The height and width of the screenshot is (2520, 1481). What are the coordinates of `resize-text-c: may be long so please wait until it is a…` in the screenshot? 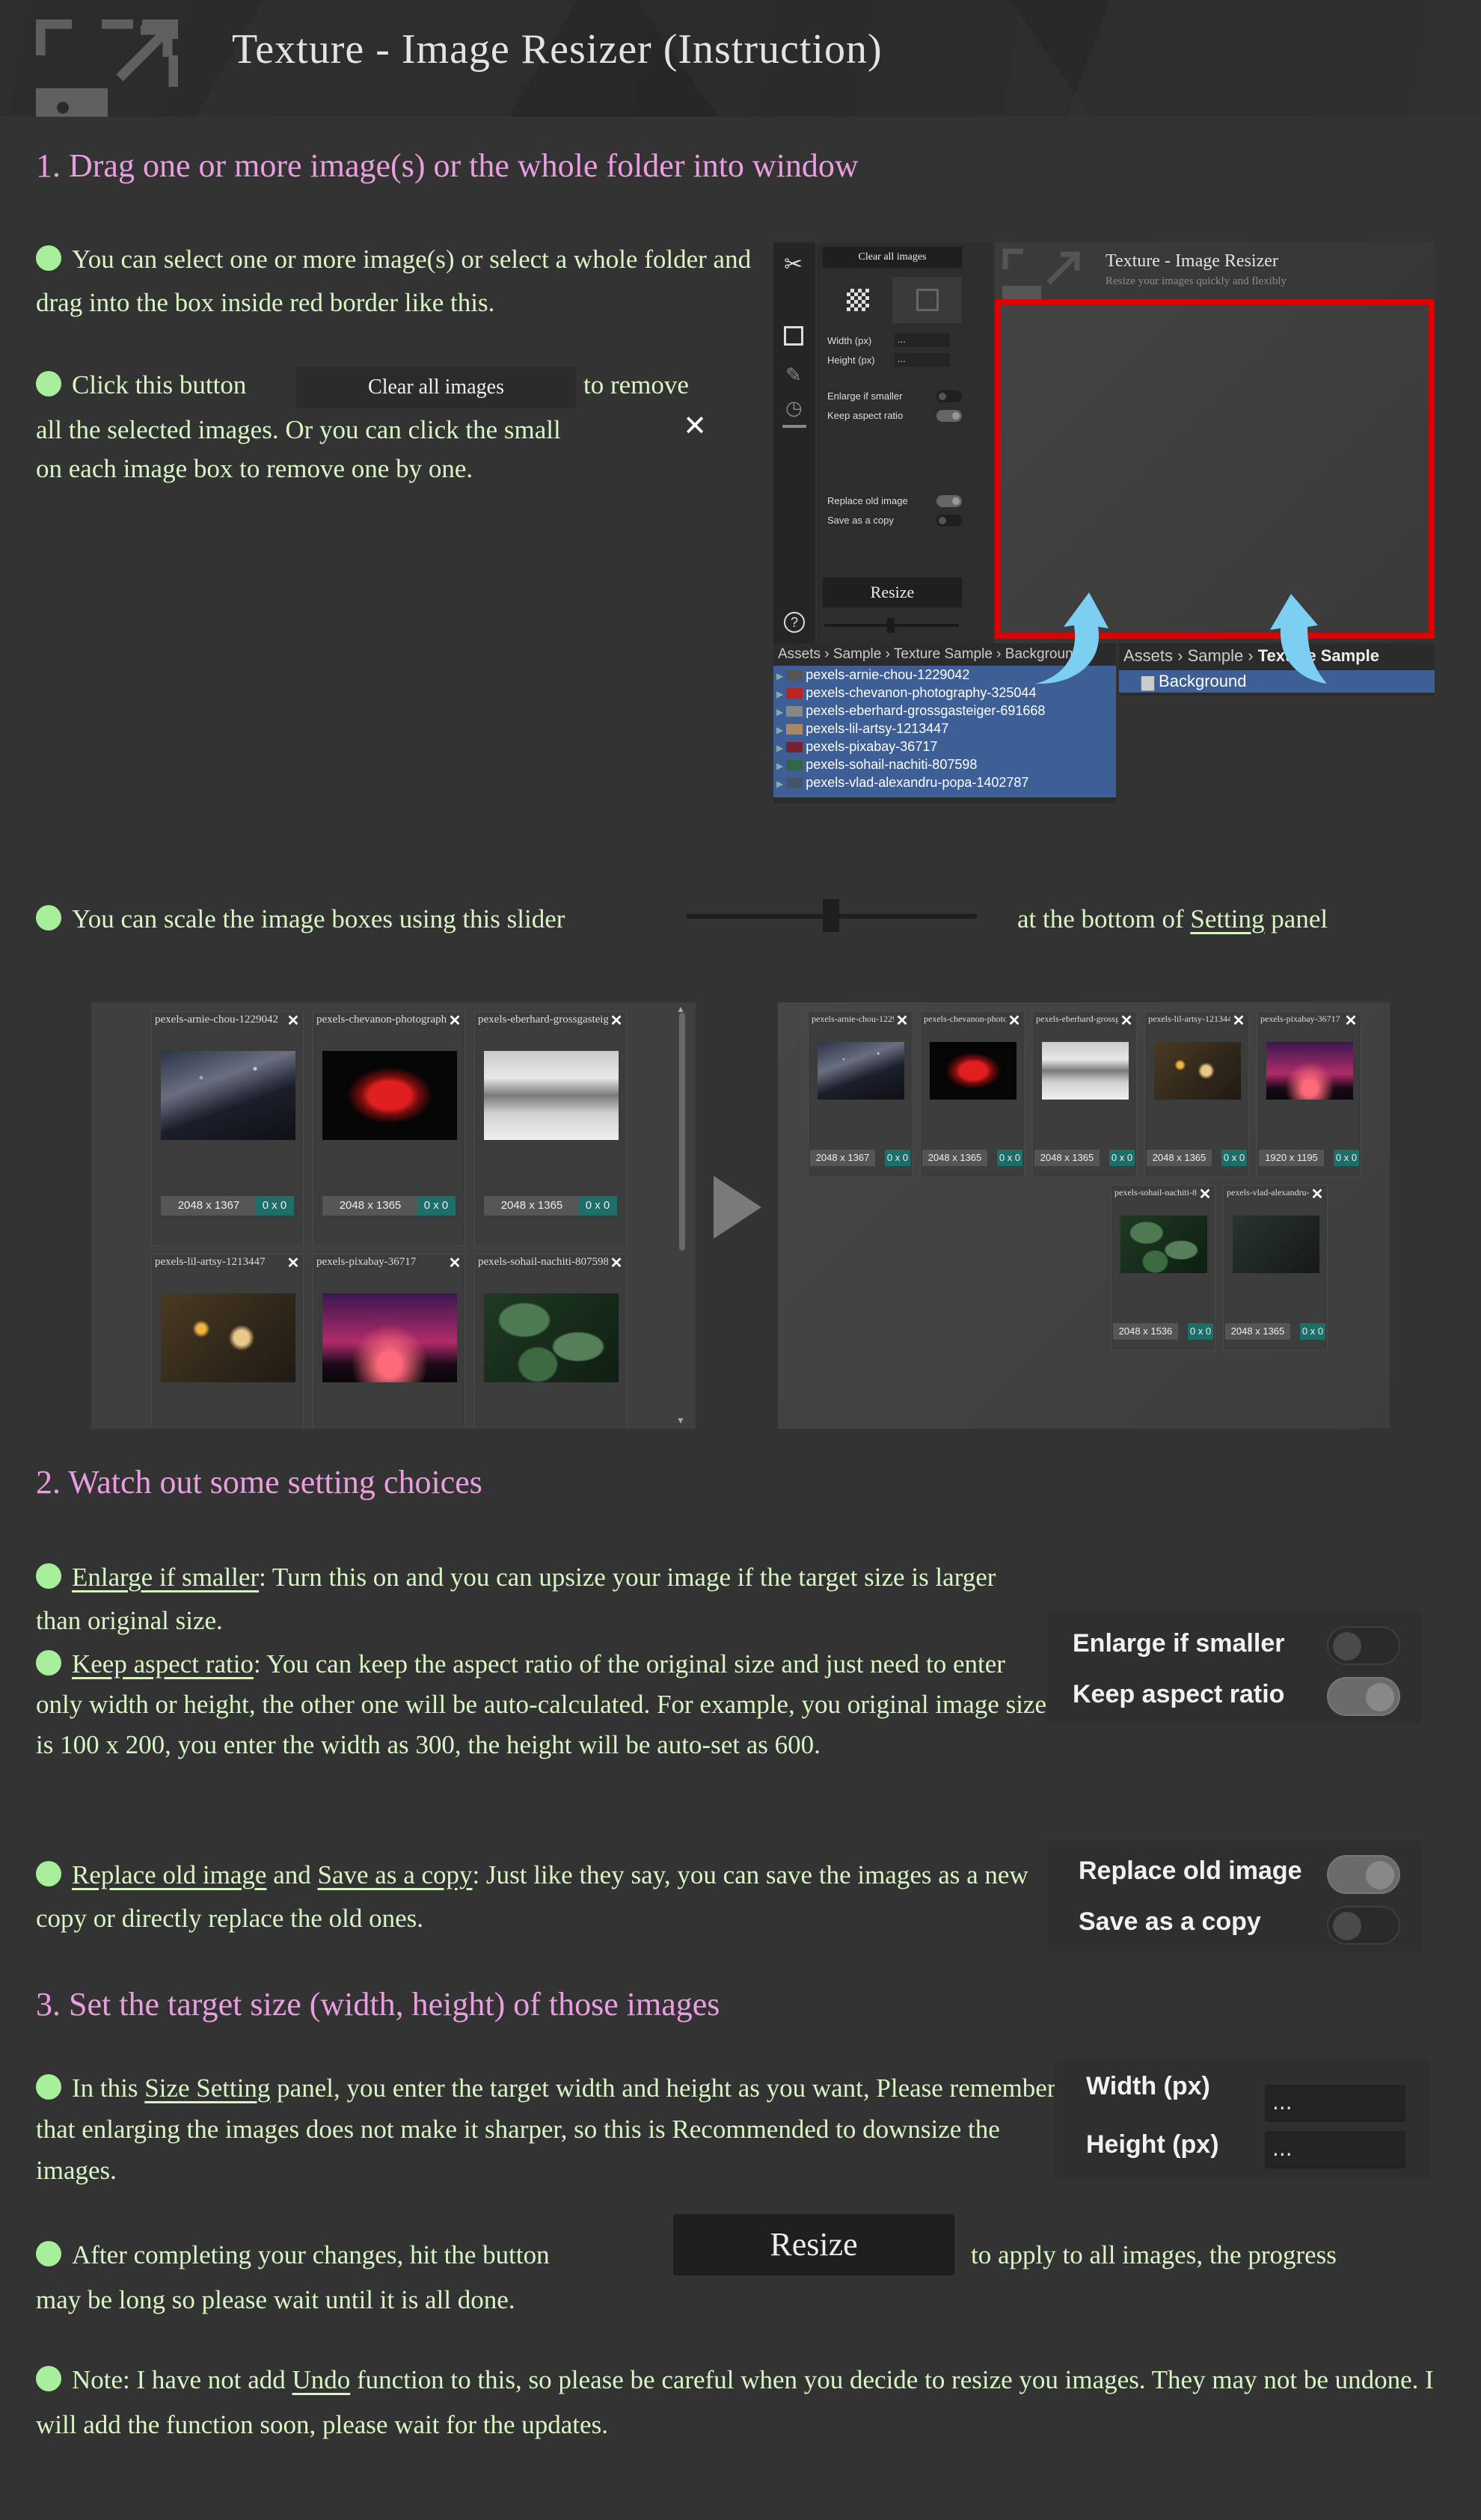 It's located at (275, 2299).